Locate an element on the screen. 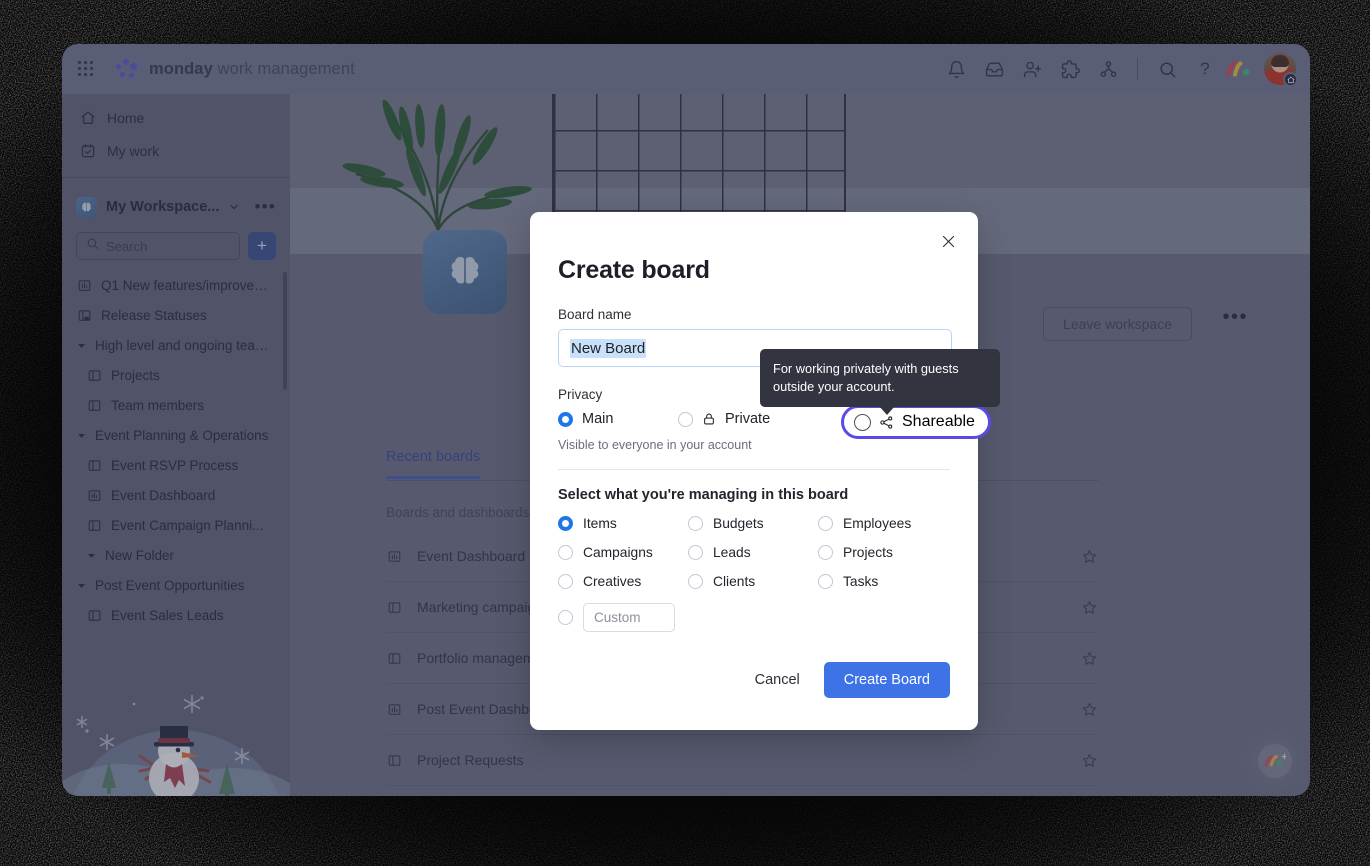  sidebar-scrollbar is located at coordinates (285, 331).